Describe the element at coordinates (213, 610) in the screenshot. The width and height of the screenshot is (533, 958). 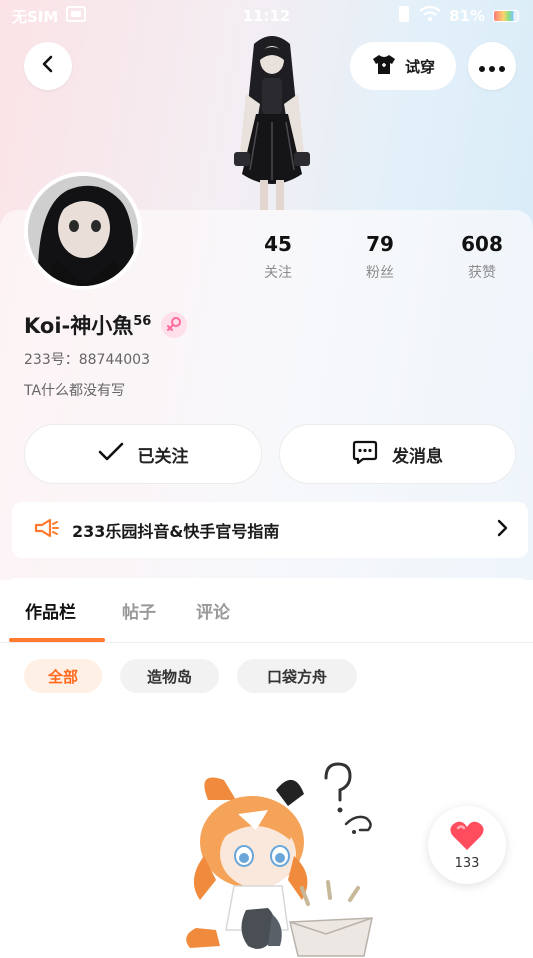
I see `tab-comments: 评论` at that location.